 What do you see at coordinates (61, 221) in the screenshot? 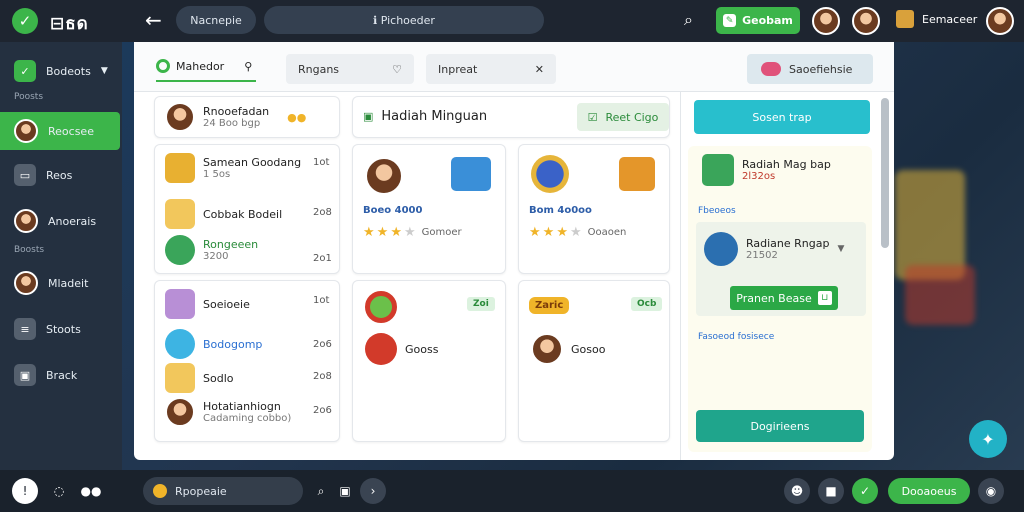
I see `sidebar-item-anoerais: Anoerais` at bounding box center [61, 221].